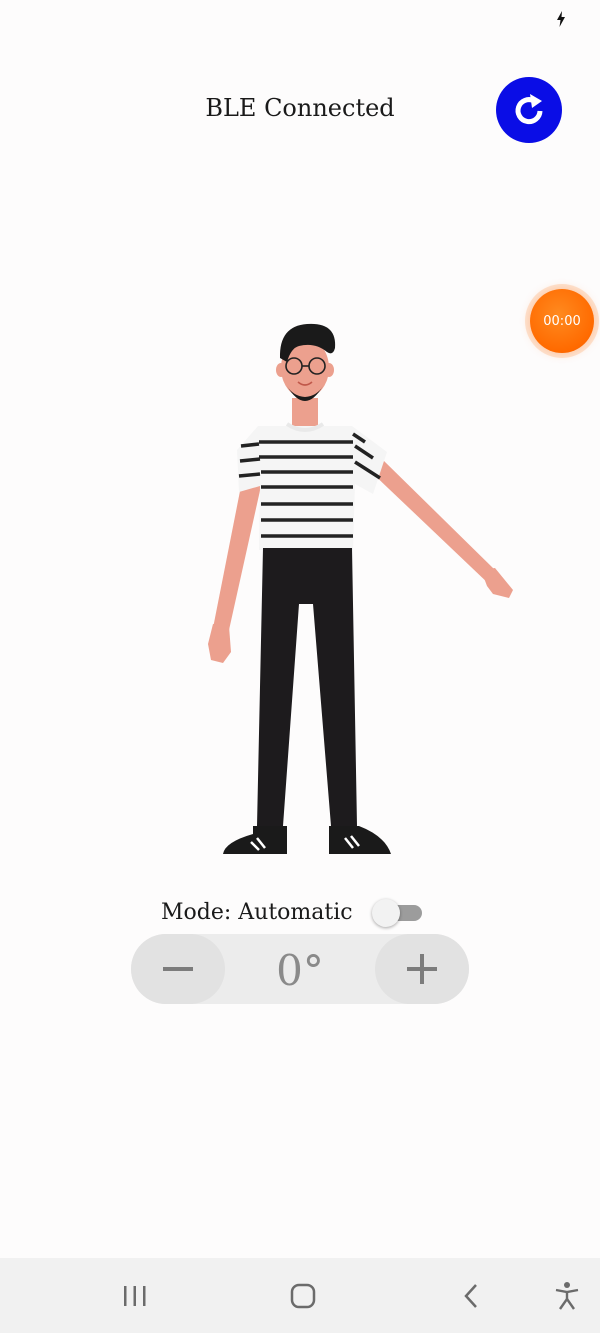 The width and height of the screenshot is (600, 1333). I want to click on refresh-button, so click(529, 110).